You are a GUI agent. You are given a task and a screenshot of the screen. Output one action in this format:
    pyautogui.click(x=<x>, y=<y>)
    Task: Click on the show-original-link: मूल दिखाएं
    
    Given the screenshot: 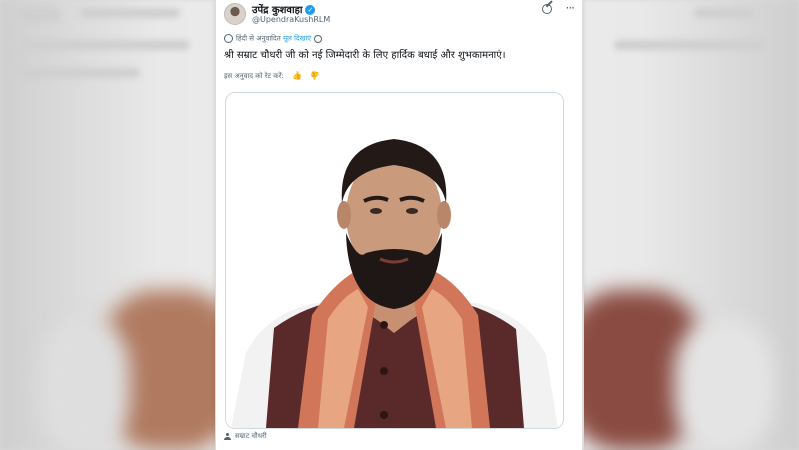 What is the action you would take?
    pyautogui.click(x=297, y=39)
    